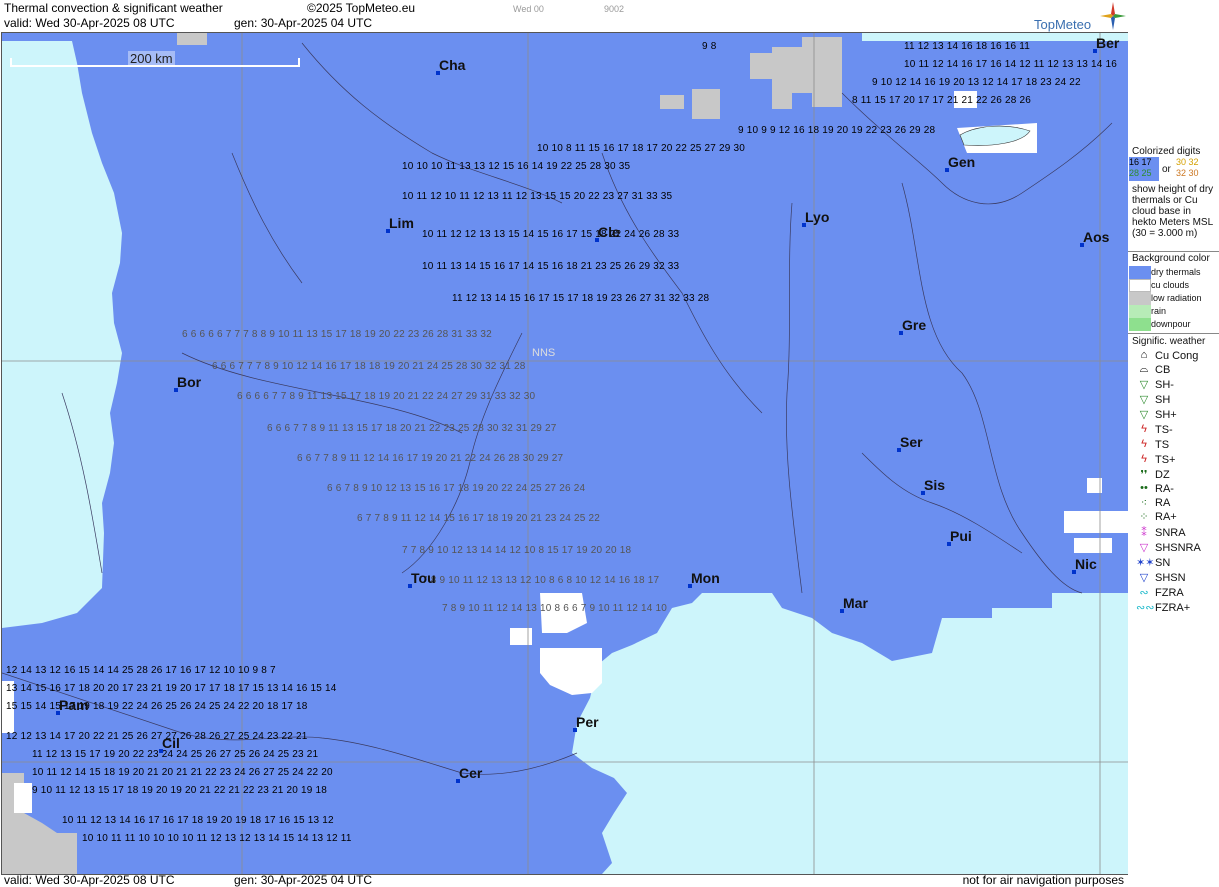 The width and height of the screenshot is (1219, 887). I want to click on city-pam: Pam, so click(72, 706).